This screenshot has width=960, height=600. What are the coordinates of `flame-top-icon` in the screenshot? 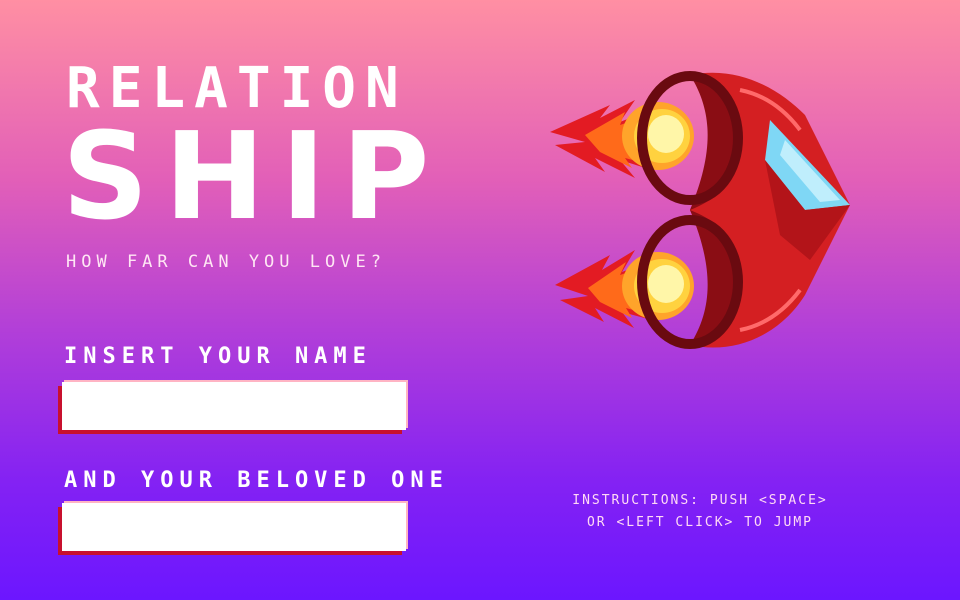 It's located at (622, 139).